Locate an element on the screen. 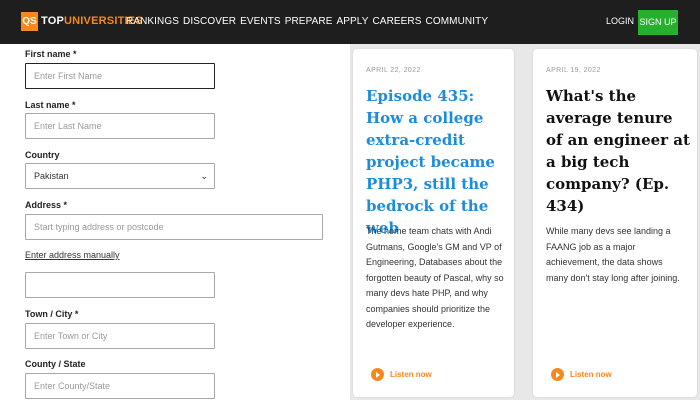  nav-rankings: RANKINGS is located at coordinates (152, 21).